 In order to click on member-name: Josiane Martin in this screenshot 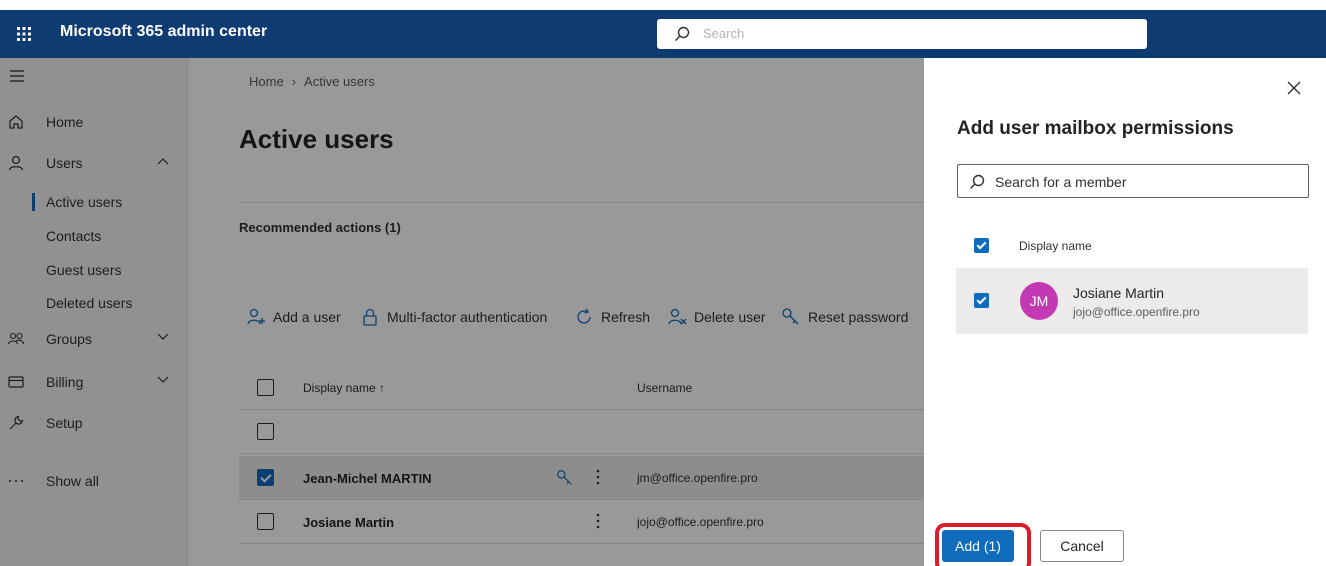, I will do `click(1119, 293)`.